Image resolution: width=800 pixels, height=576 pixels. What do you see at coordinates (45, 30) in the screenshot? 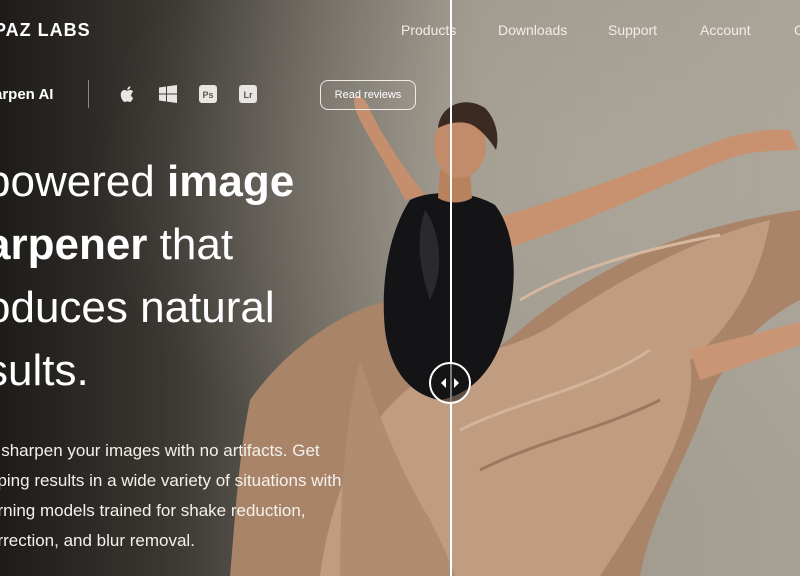
I see `brand-logo: PAZ LABS` at bounding box center [45, 30].